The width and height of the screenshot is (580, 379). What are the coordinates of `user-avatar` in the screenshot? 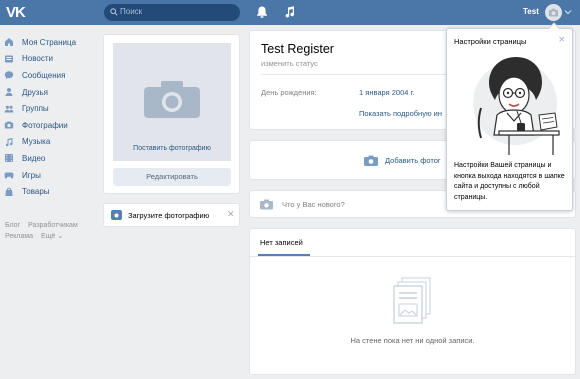 It's located at (553, 12).